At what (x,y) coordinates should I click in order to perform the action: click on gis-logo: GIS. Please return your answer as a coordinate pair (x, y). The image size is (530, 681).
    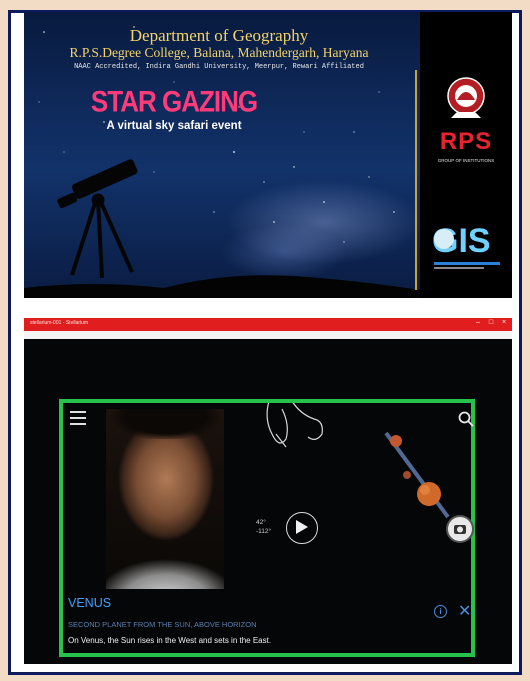
    Looking at the image, I should click on (467, 243).